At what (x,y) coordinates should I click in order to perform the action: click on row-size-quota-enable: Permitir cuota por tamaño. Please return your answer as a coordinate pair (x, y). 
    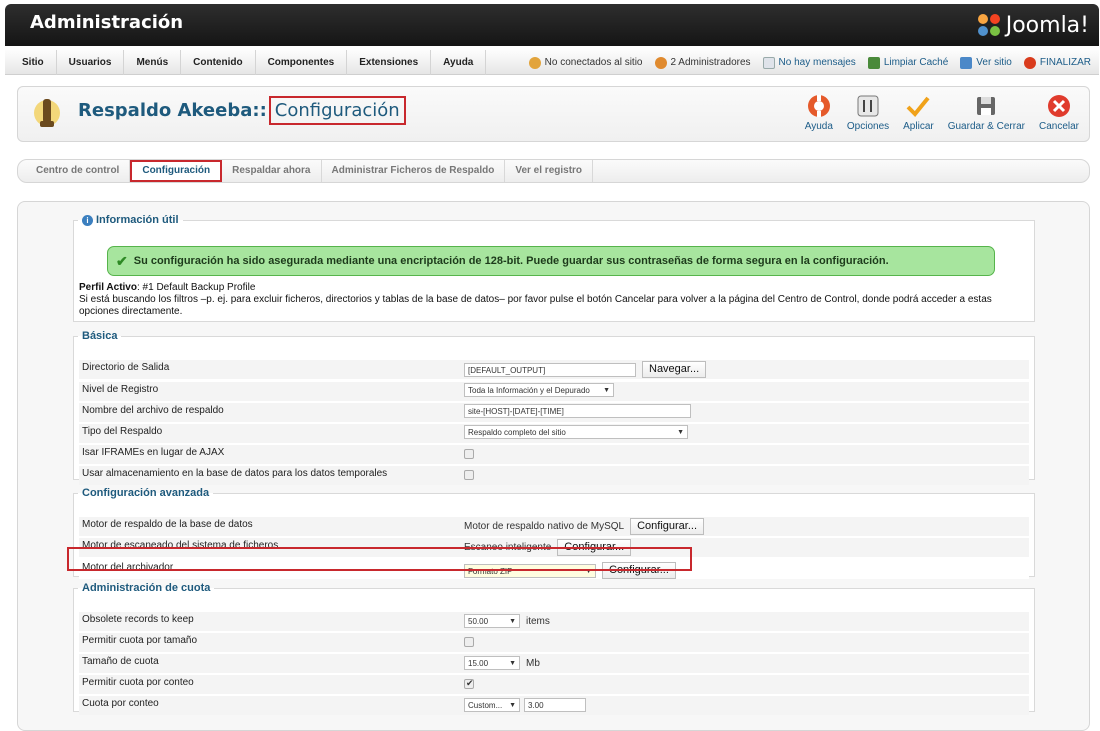
    Looking at the image, I should click on (554, 642).